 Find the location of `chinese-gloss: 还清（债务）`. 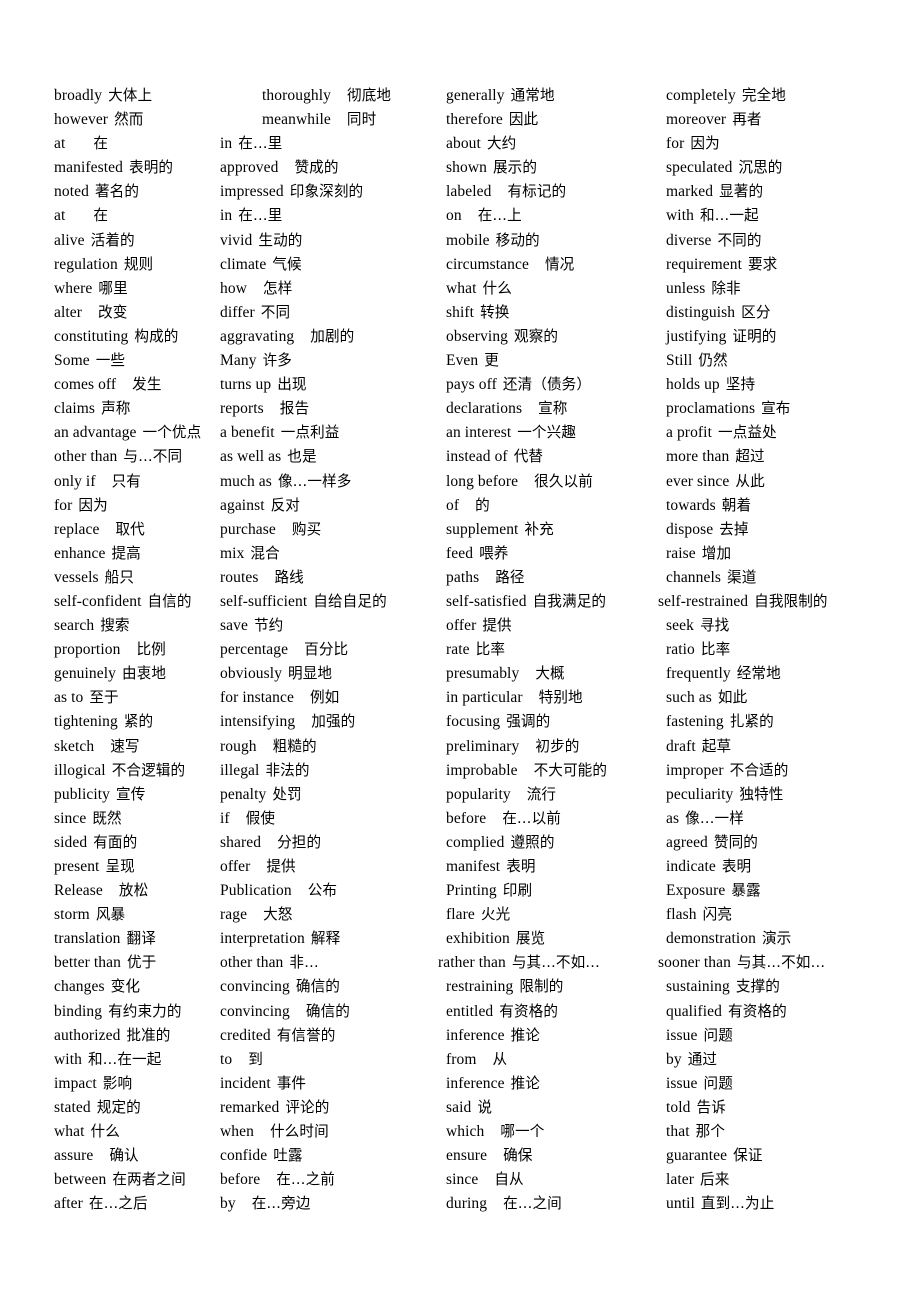

chinese-gloss: 还清（债务） is located at coordinates (547, 385).